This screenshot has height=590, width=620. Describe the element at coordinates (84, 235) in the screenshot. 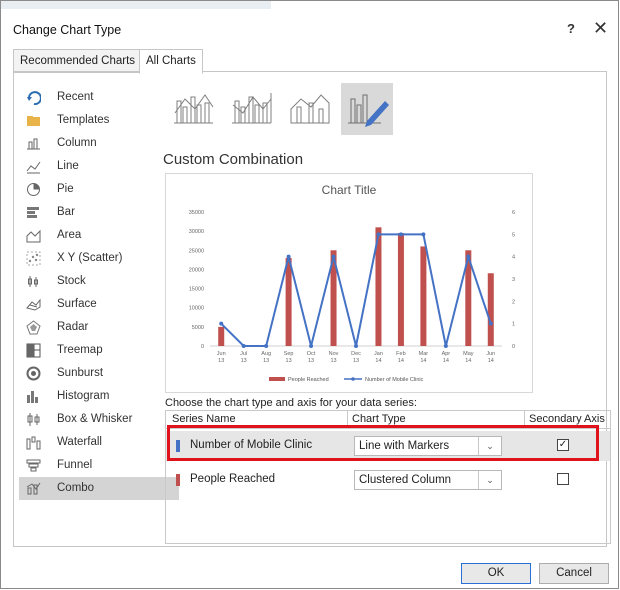

I see `sidebar-item-area: Area` at that location.